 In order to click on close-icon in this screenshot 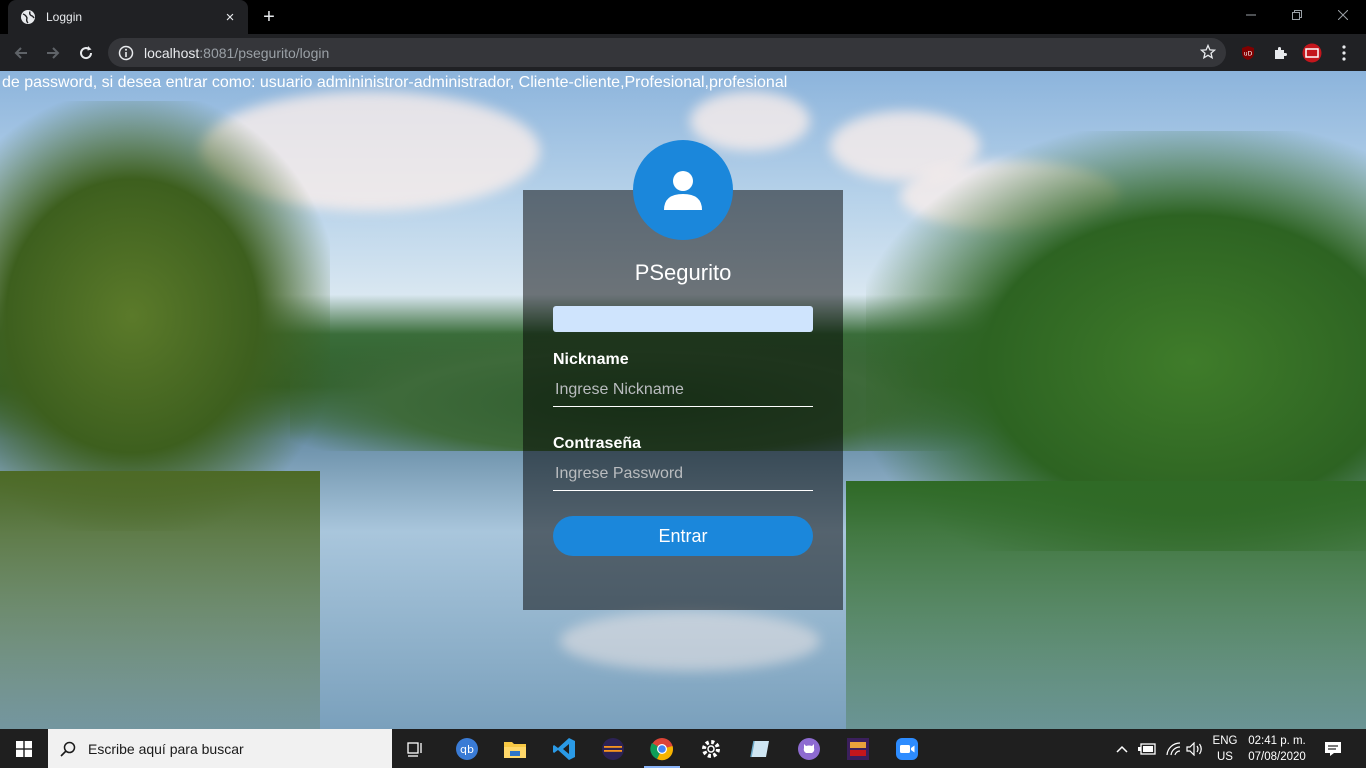, I will do `click(1343, 15)`.